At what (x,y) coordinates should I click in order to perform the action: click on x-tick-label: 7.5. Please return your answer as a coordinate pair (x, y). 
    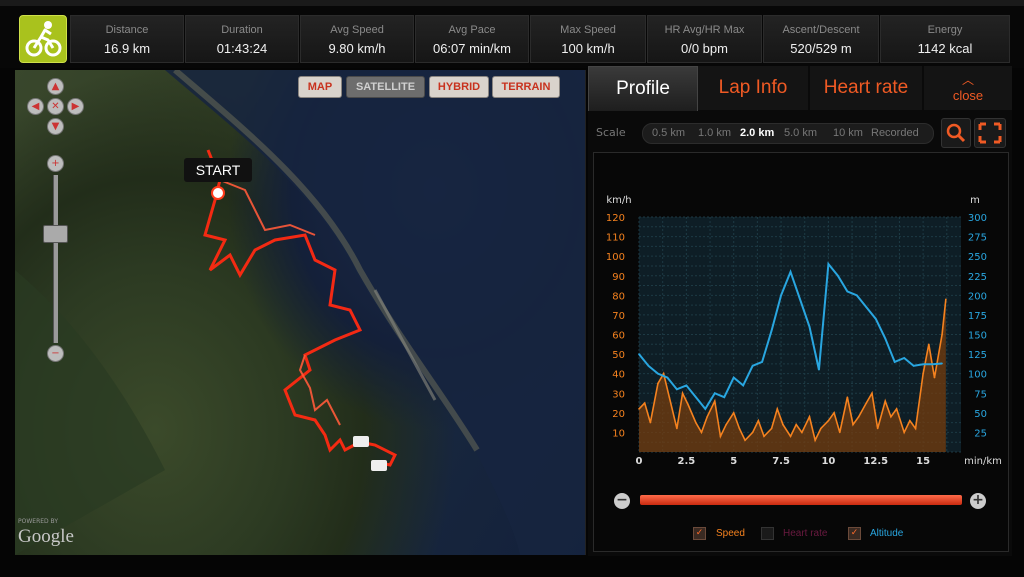
    Looking at the image, I should click on (781, 461).